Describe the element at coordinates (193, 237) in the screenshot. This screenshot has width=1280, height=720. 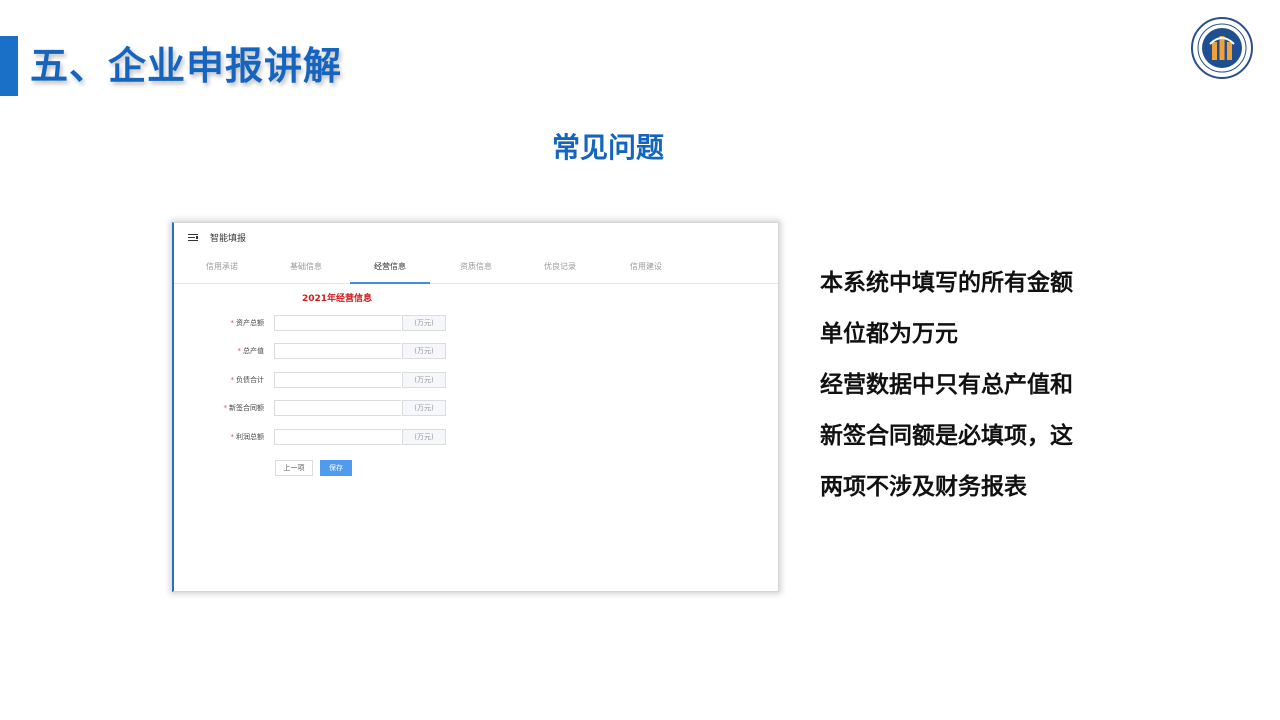
I see `menu-toggle-icon` at that location.